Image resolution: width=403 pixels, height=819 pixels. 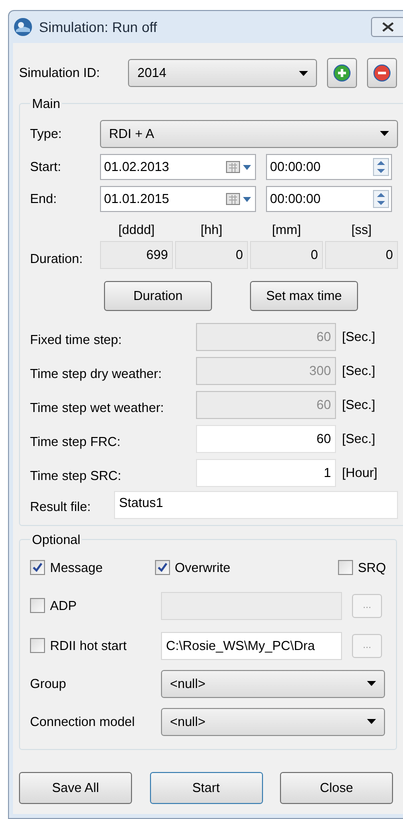 I want to click on duration-field: 699, so click(x=136, y=255).